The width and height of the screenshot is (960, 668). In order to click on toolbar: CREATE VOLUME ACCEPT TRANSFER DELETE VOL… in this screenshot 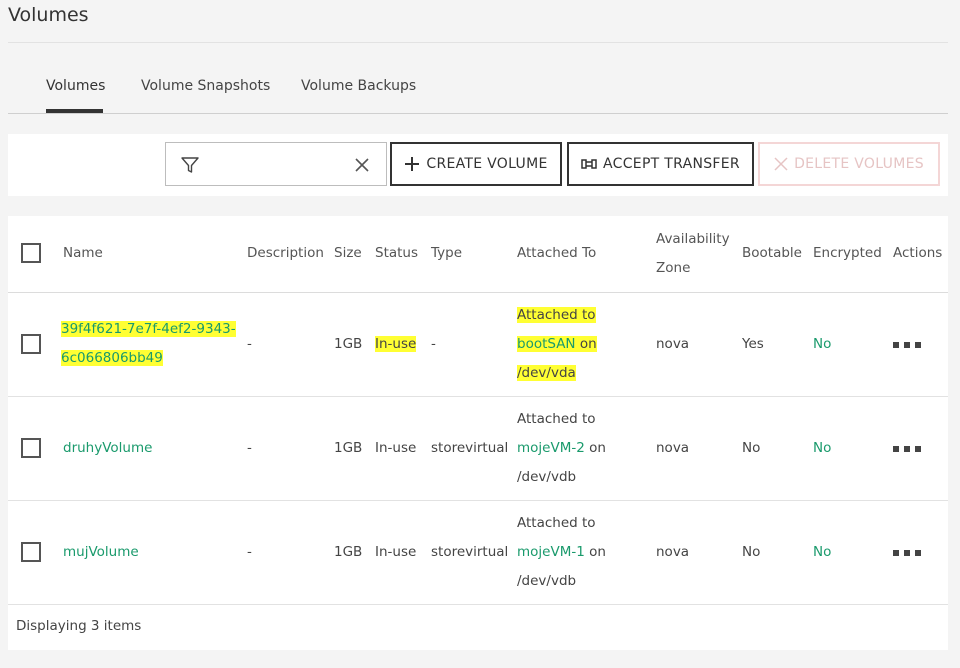, I will do `click(478, 165)`.